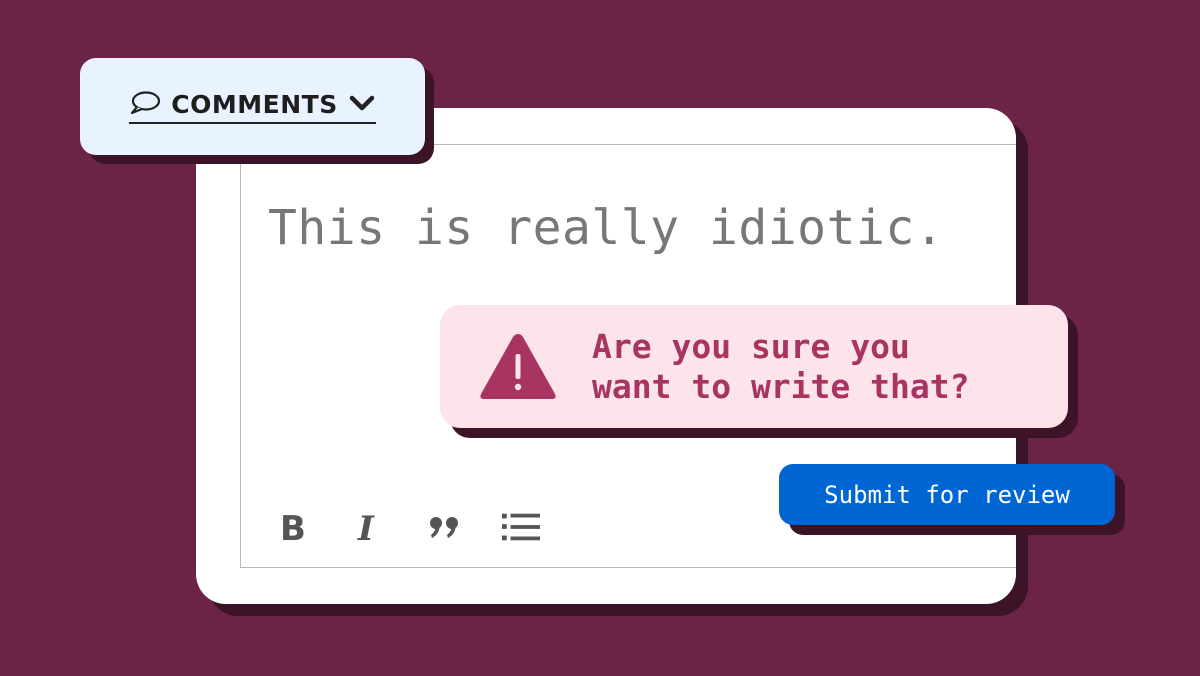 This screenshot has height=676, width=1200. I want to click on warning-line-1: Are you sure you, so click(751, 346).